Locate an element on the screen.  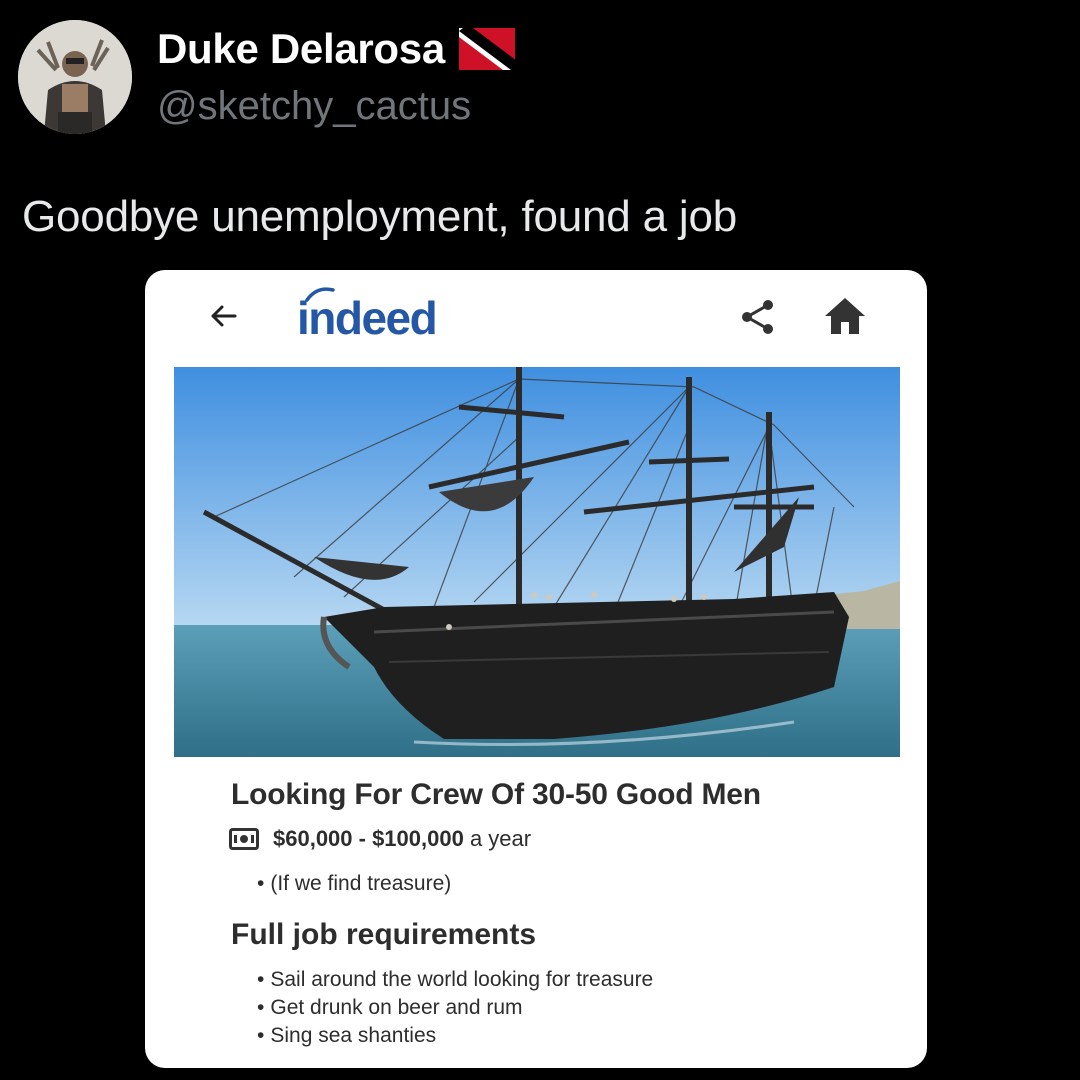
avatar-photo is located at coordinates (75, 77).